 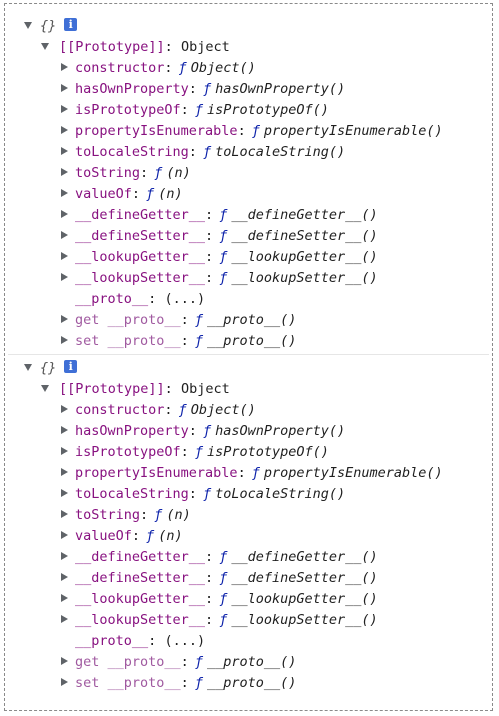 What do you see at coordinates (304, 278) in the screenshot?
I see `function-signature: __lookupSetter__()` at bounding box center [304, 278].